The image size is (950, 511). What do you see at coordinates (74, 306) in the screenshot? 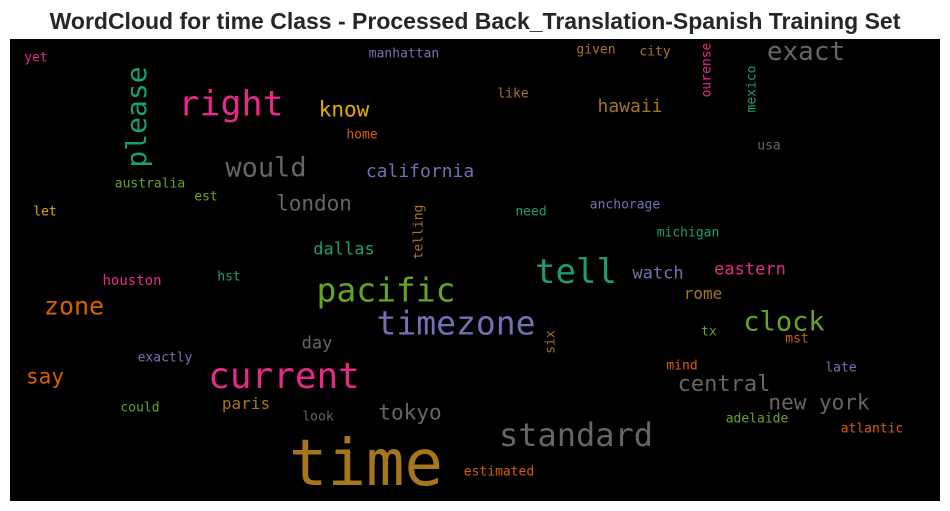
I see `word-zone: zone` at bounding box center [74, 306].